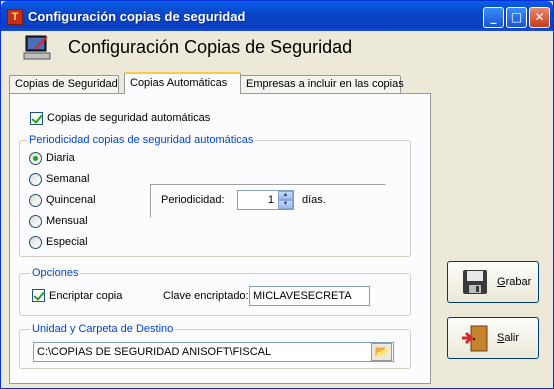 Image resolution: width=554 pixels, height=389 pixels. I want to click on encrypt-checkbox, so click(38, 295).